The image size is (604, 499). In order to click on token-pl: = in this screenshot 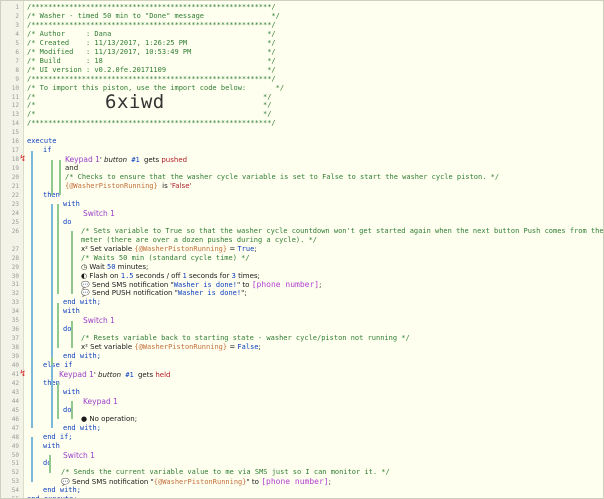, I will do `click(232, 248)`.